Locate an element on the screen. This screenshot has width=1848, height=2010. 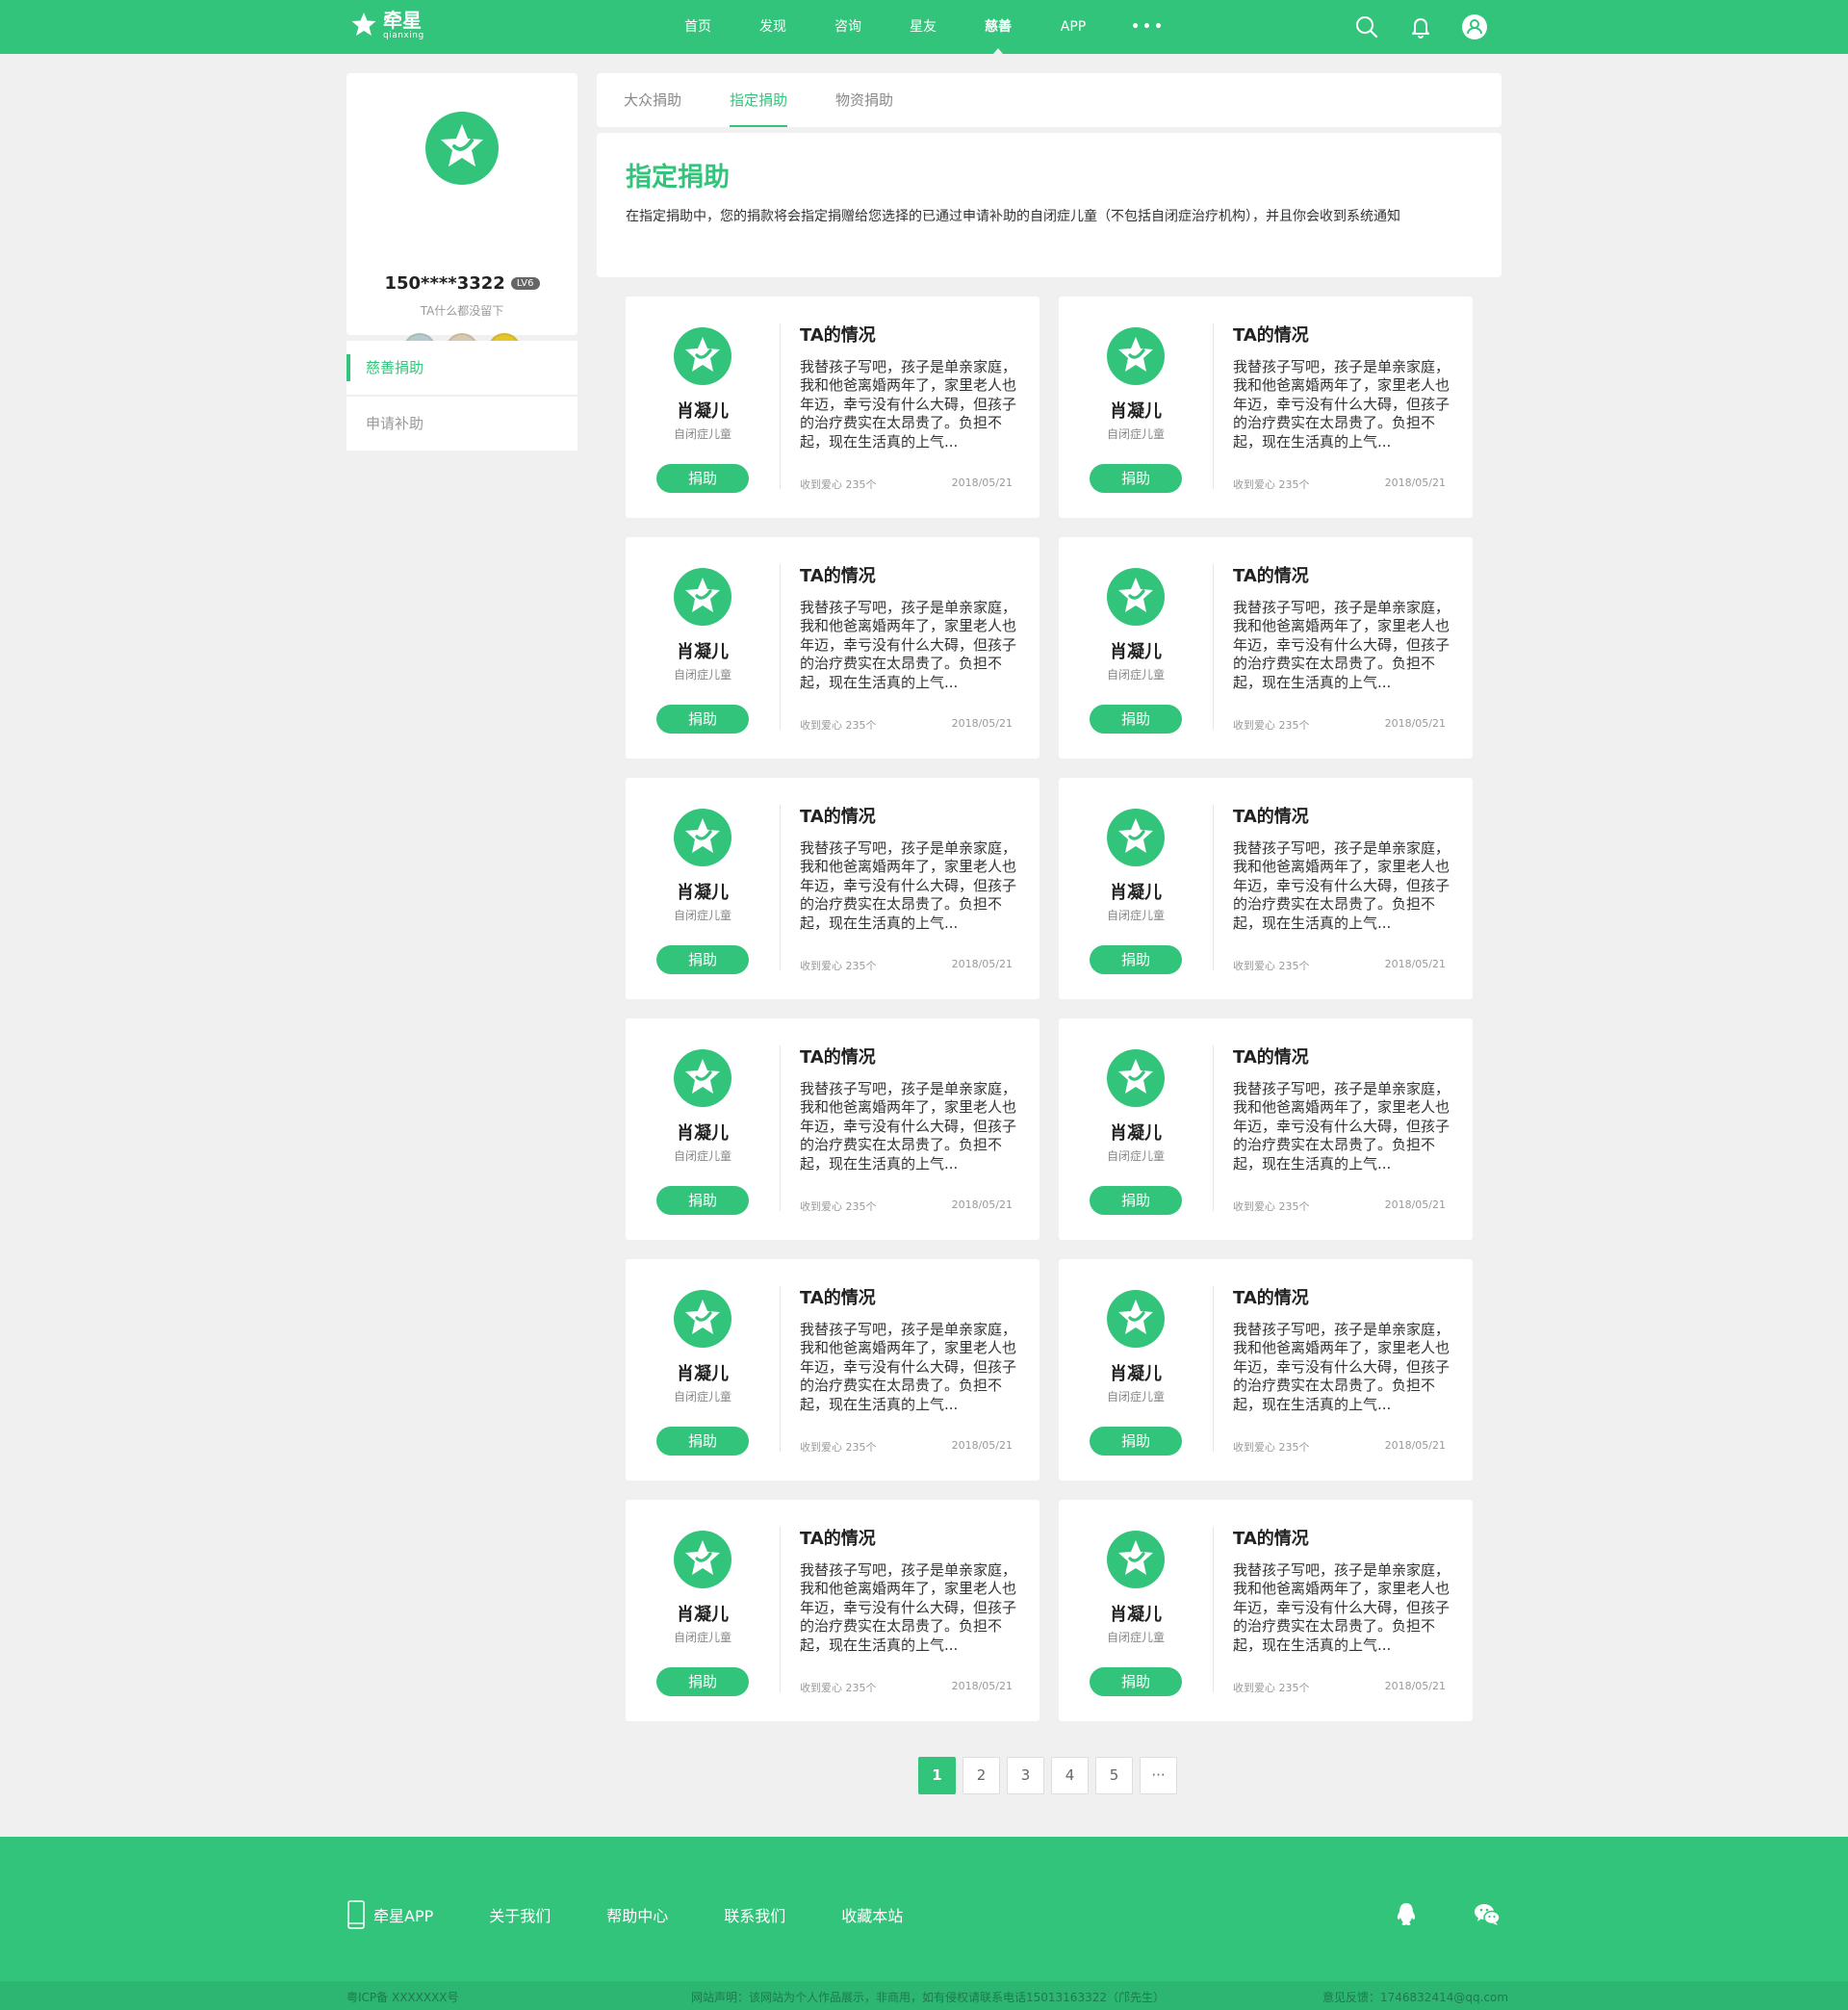
footer-link-app-label: 牵星APP is located at coordinates (403, 1916).